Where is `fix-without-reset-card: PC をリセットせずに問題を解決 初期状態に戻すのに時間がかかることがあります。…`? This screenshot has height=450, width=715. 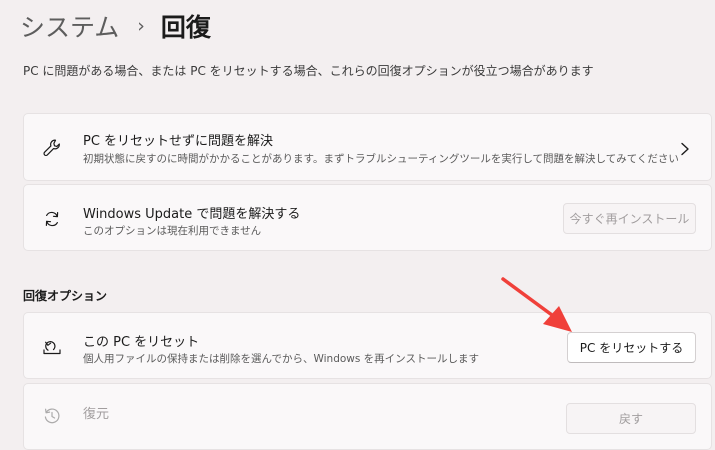 fix-without-reset-card: PC をリセットせずに問題を解決 初期状態に戻すのに時間がかかることがあります。… is located at coordinates (367, 147).